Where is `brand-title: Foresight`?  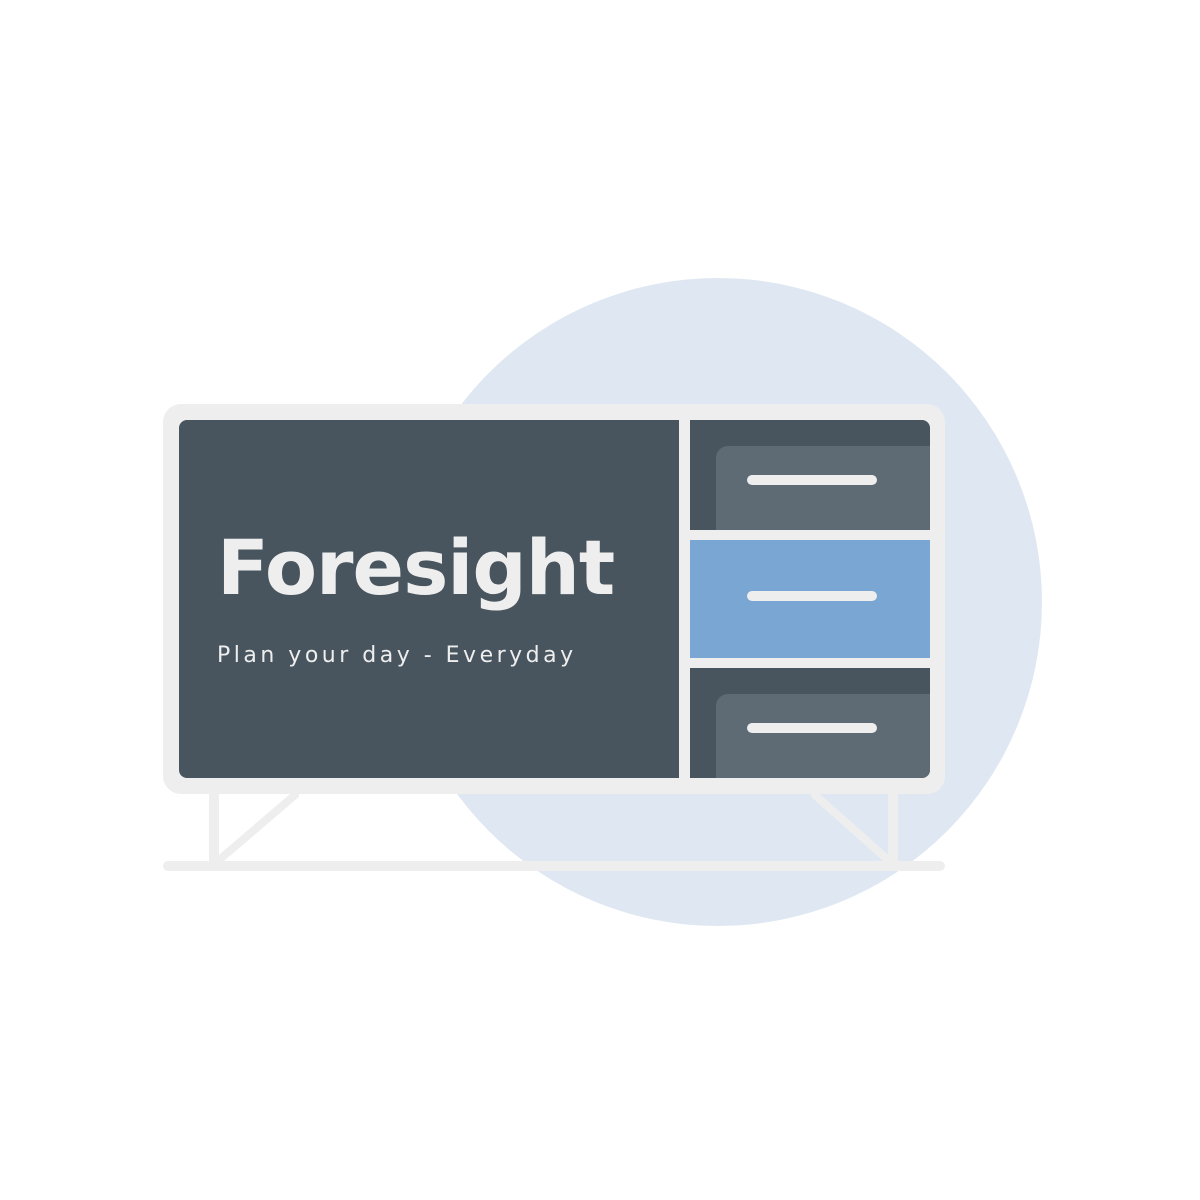
brand-title: Foresight is located at coordinates (416, 567).